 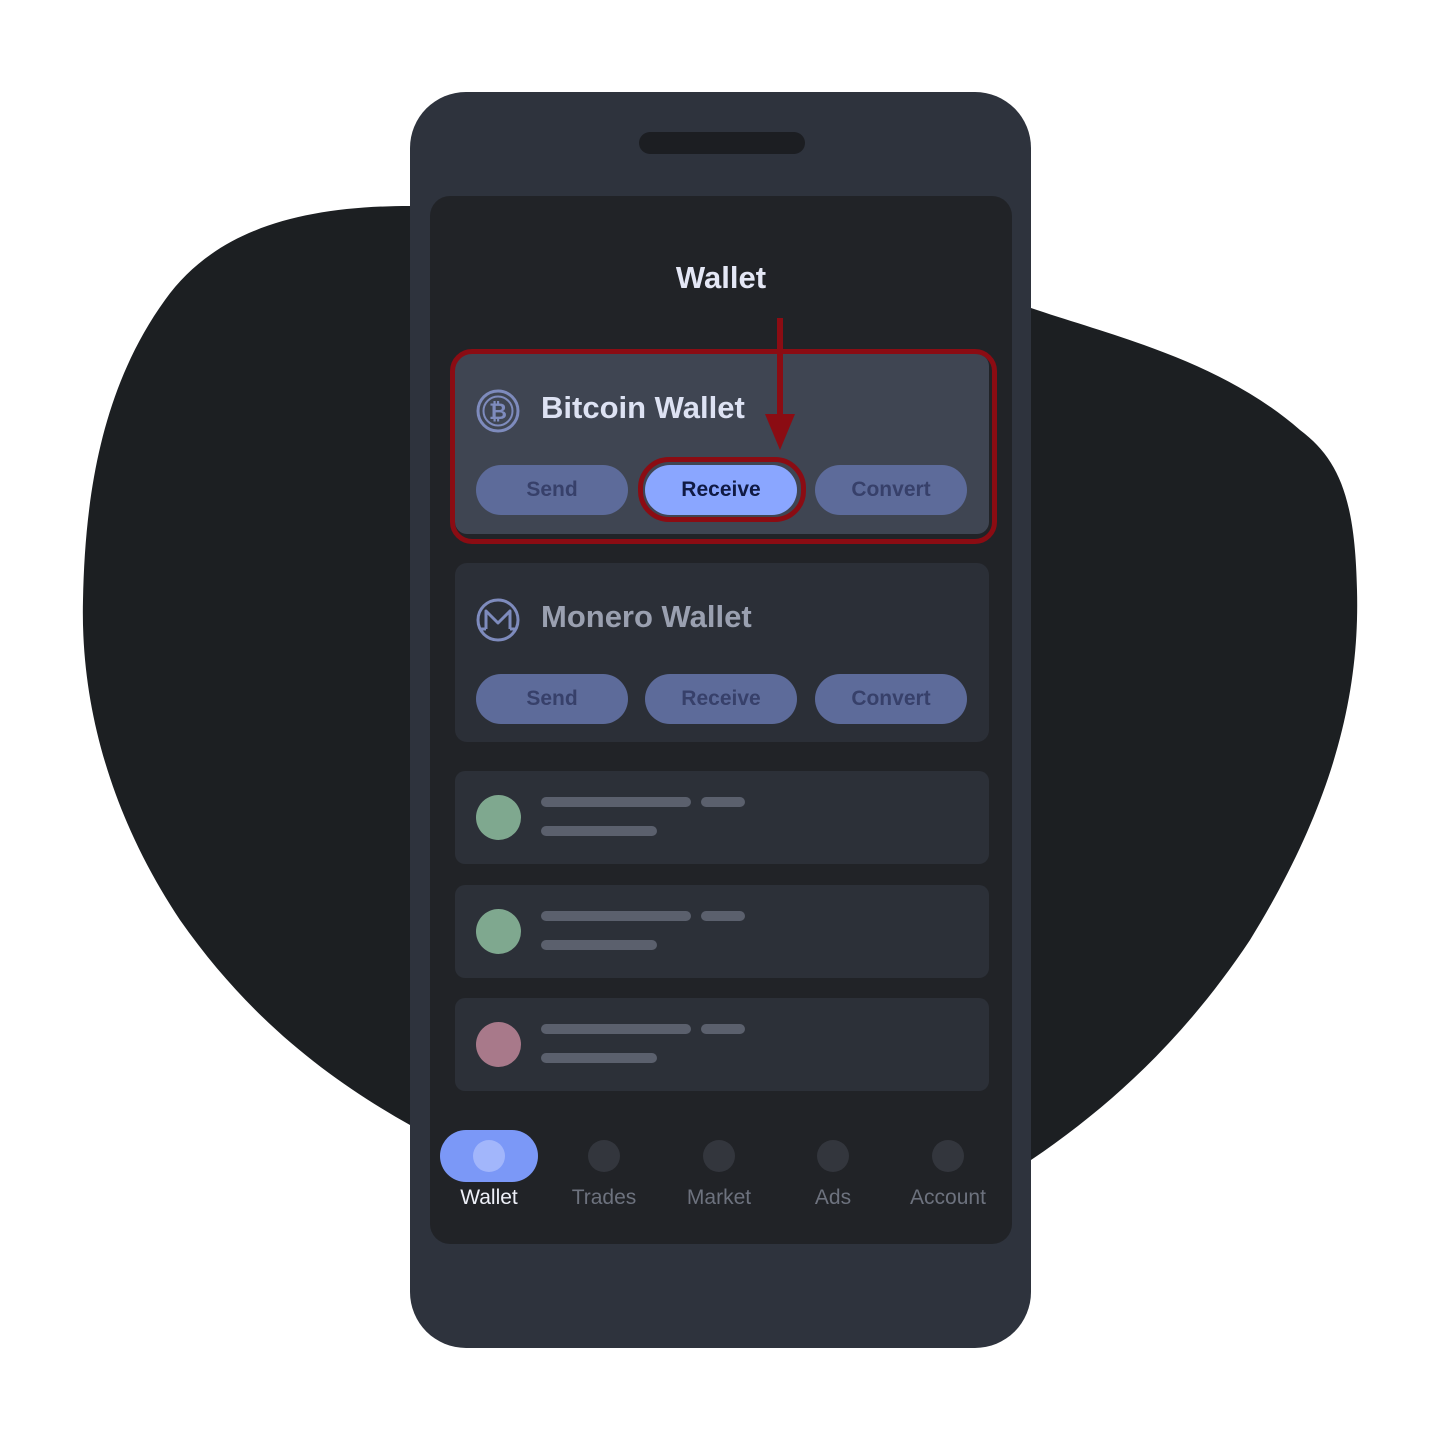 I want to click on wallet-name: Bitcoin Wallet, so click(x=643, y=407).